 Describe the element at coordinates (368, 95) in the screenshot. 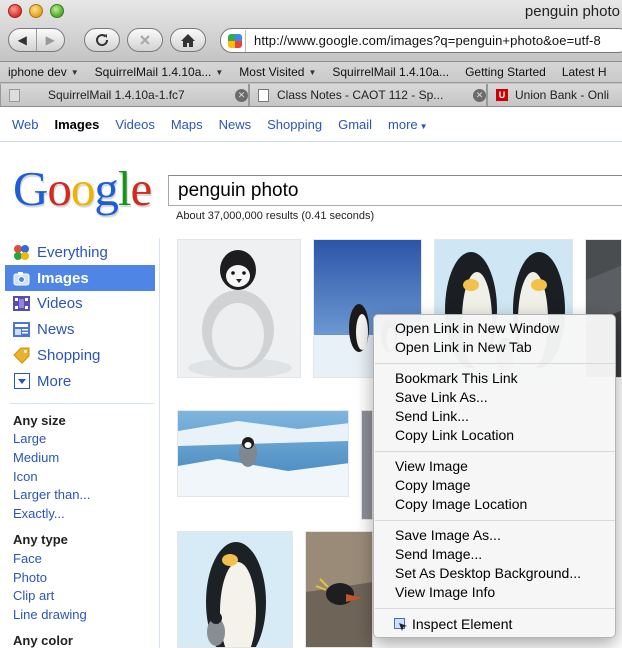

I see `tab-class-notes: Class Notes - CAOT 112 - Sp... ✕` at that location.